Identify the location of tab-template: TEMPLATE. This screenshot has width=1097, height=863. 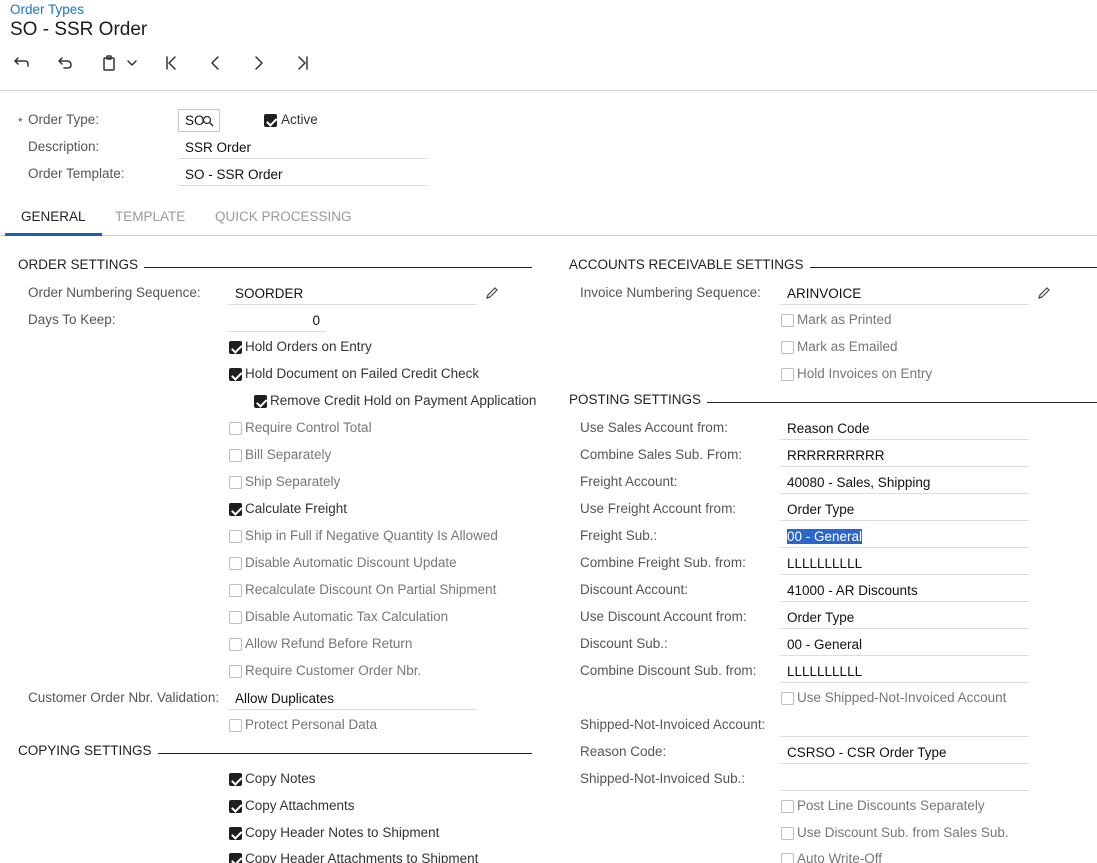
(150, 218).